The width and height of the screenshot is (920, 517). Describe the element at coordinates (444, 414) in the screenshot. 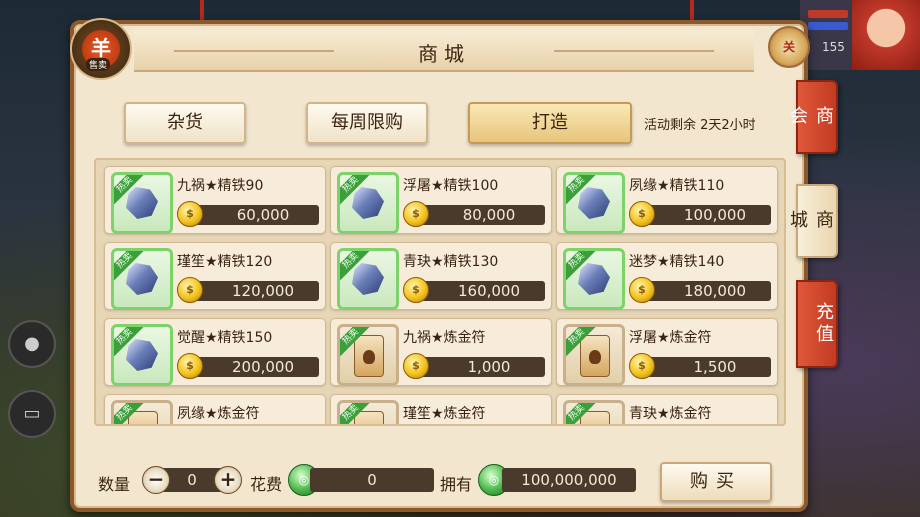

I see `item-name: 瑾笙★炼金符` at that location.